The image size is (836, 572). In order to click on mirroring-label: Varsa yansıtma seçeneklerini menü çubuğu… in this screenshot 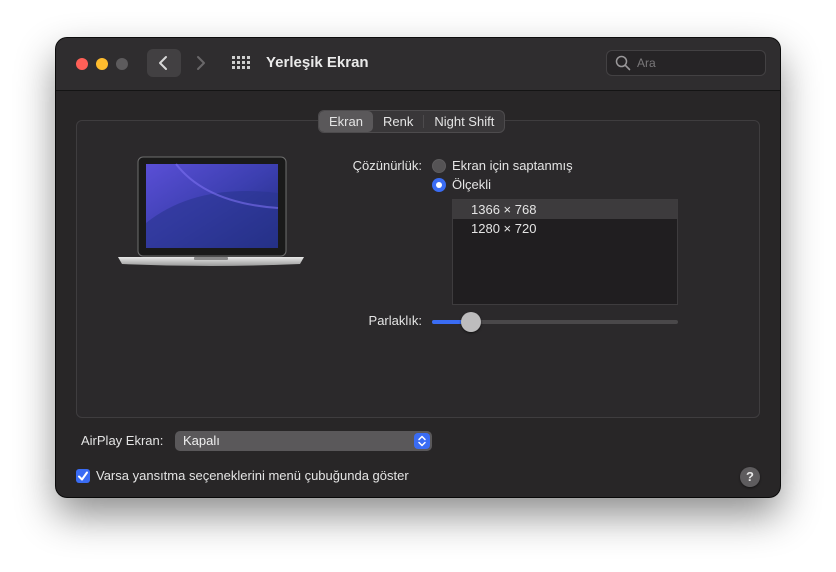, I will do `click(252, 475)`.